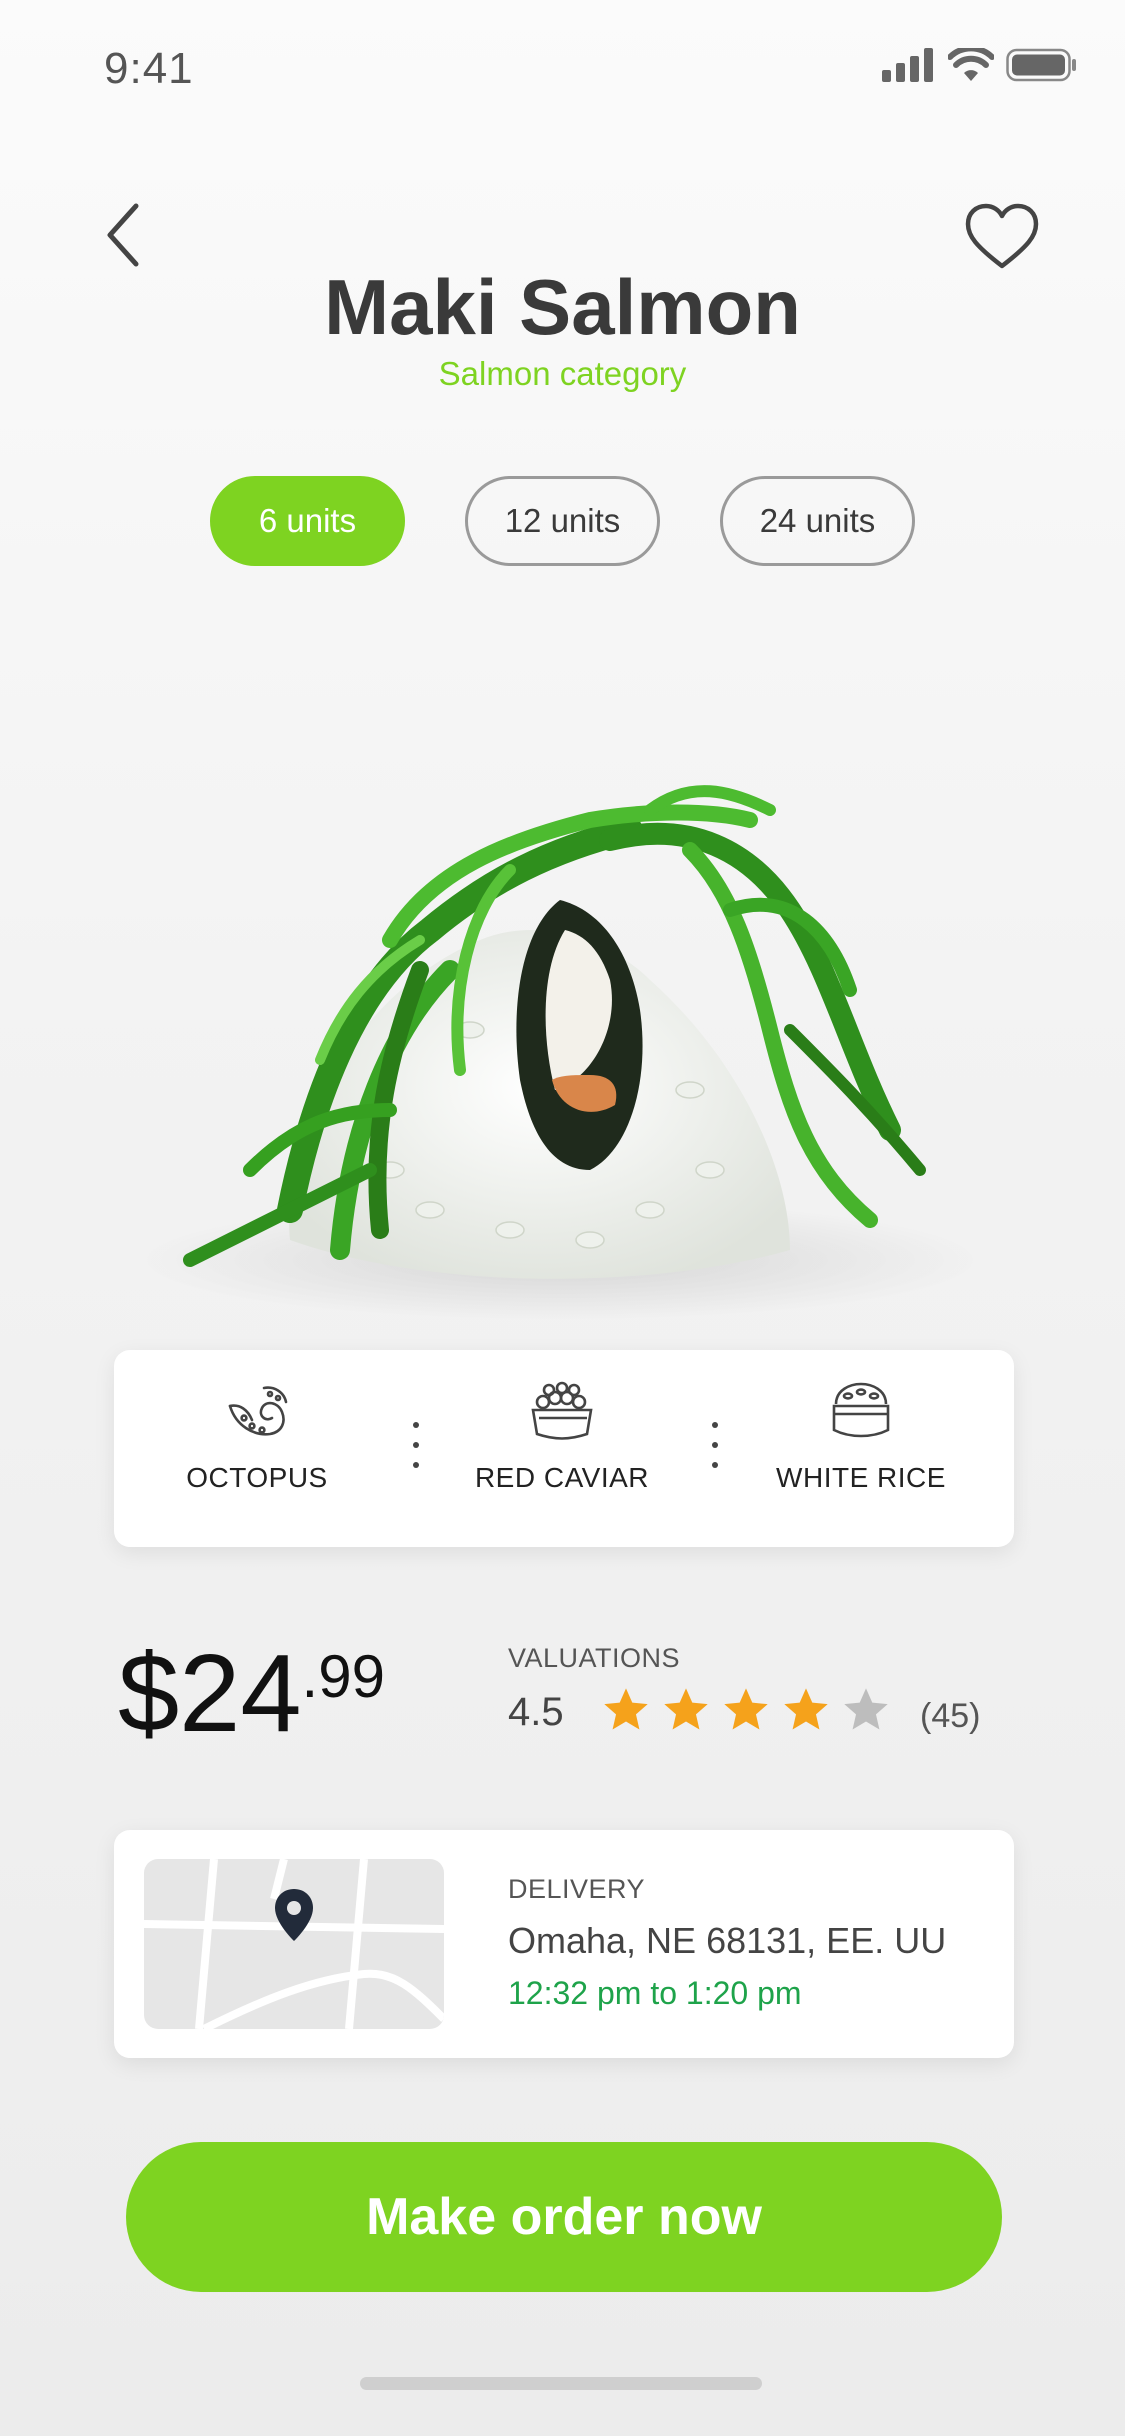 This screenshot has width=1125, height=2436. What do you see at coordinates (564, 2217) in the screenshot?
I see `make-order-button: Make order now` at bounding box center [564, 2217].